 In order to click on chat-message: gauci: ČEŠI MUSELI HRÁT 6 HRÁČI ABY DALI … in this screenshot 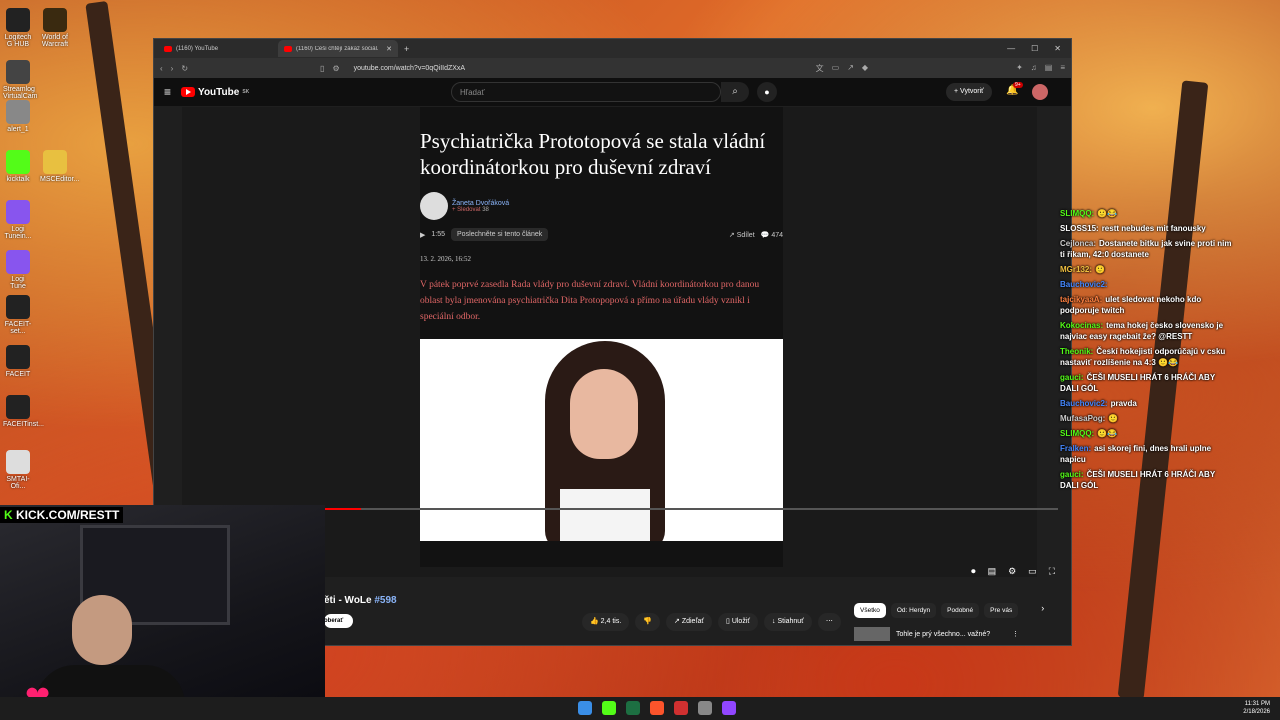, I will do `click(1147, 480)`.